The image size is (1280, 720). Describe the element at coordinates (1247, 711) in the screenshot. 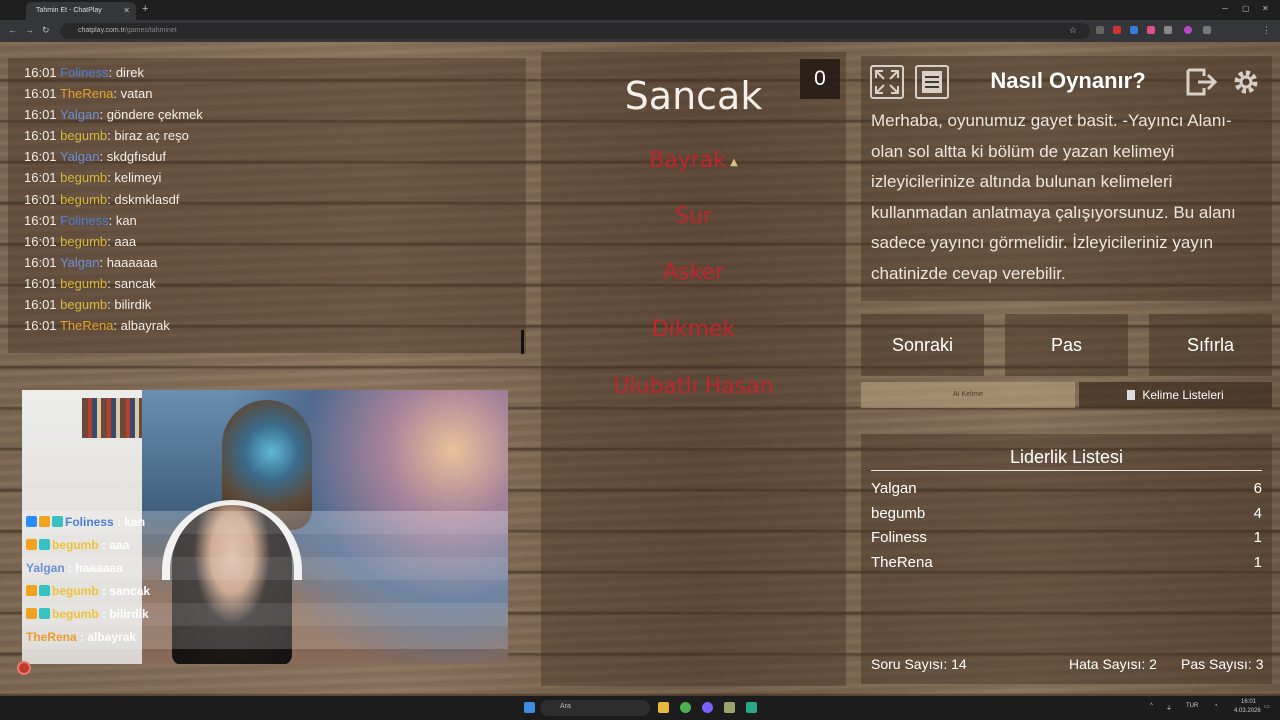

I see `clock-date: 4.03.2026` at that location.